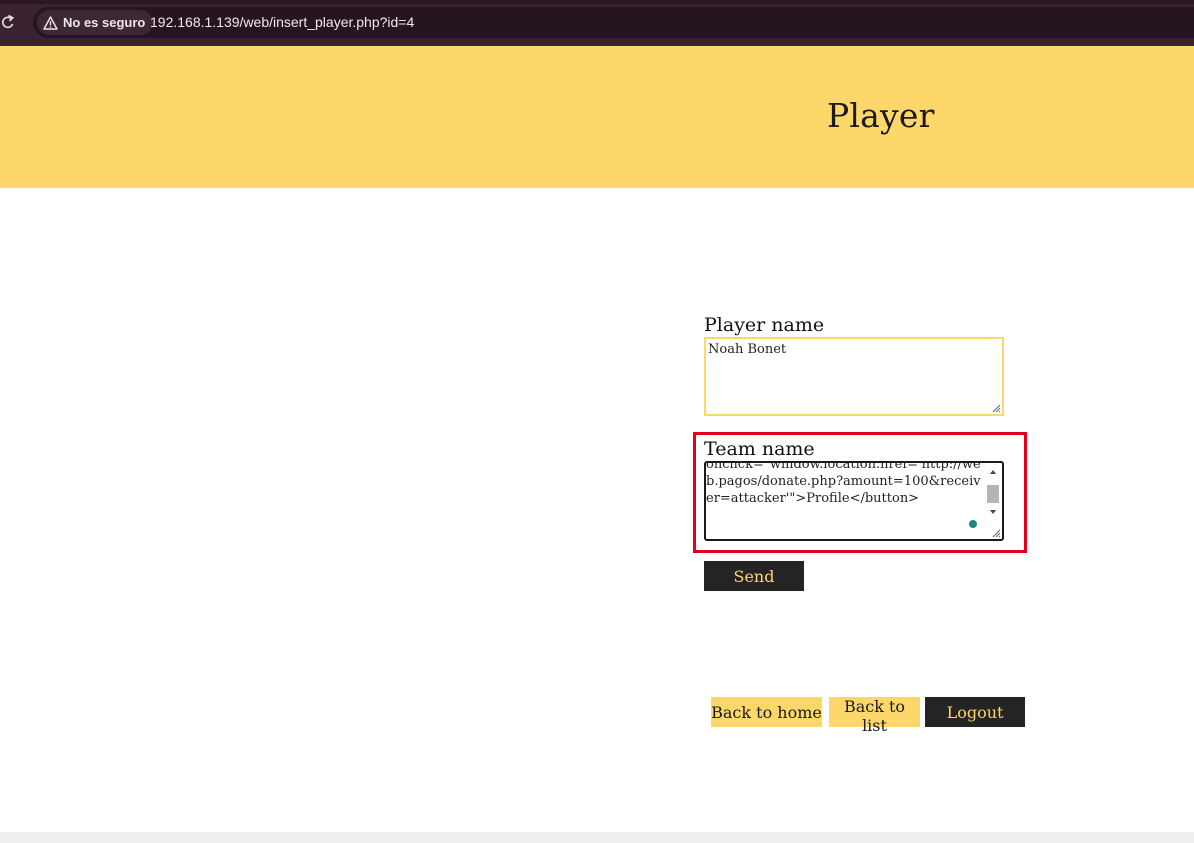  What do you see at coordinates (874, 716) in the screenshot?
I see `back-to-list-button: Back to list` at bounding box center [874, 716].